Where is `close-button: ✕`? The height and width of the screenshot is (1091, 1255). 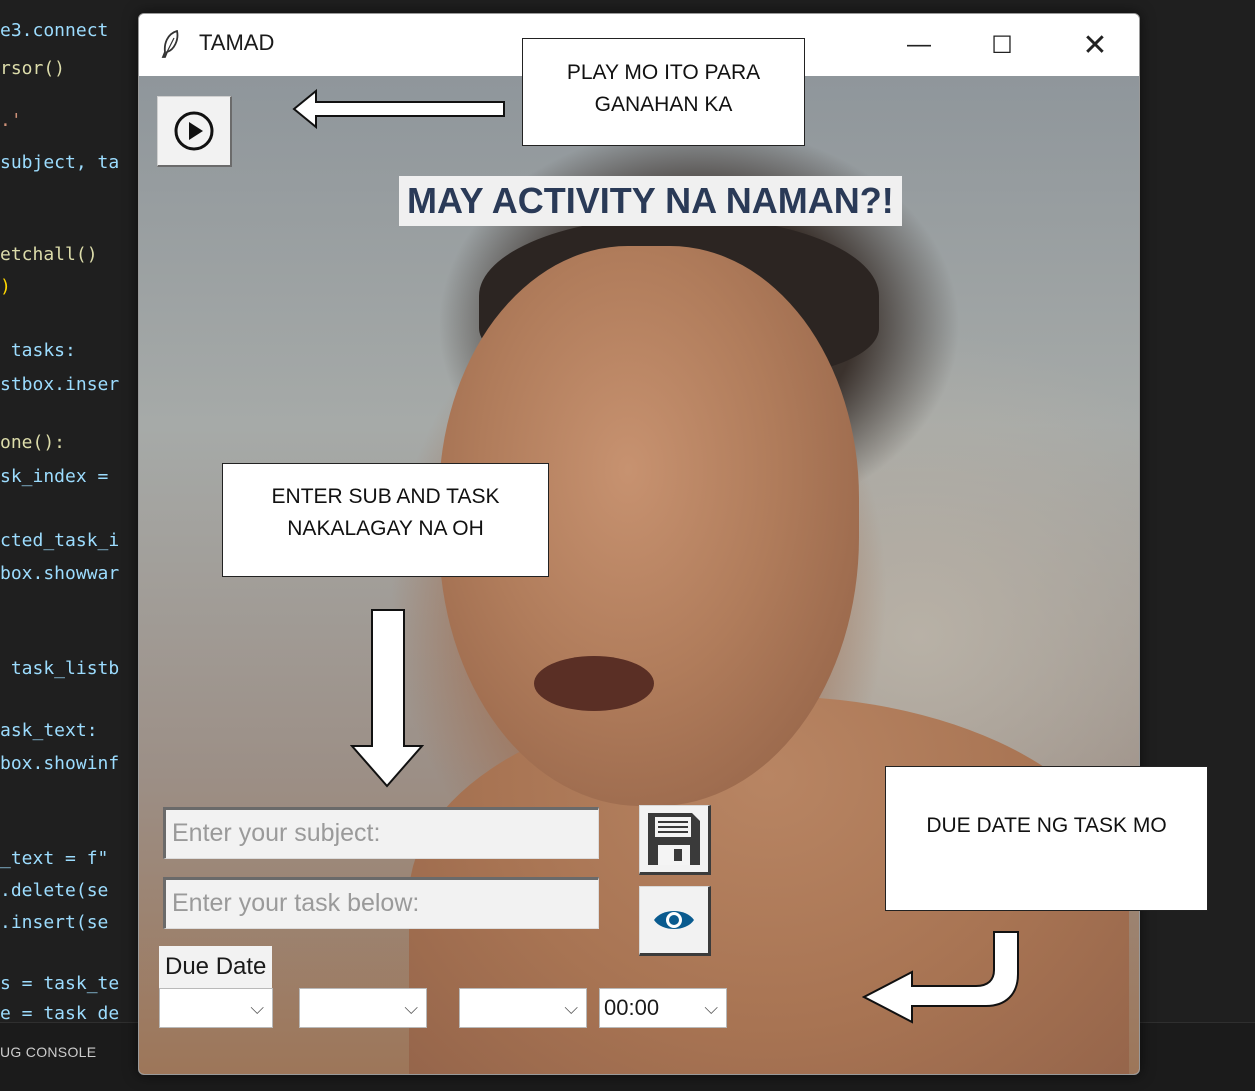 close-button: ✕ is located at coordinates (1095, 45).